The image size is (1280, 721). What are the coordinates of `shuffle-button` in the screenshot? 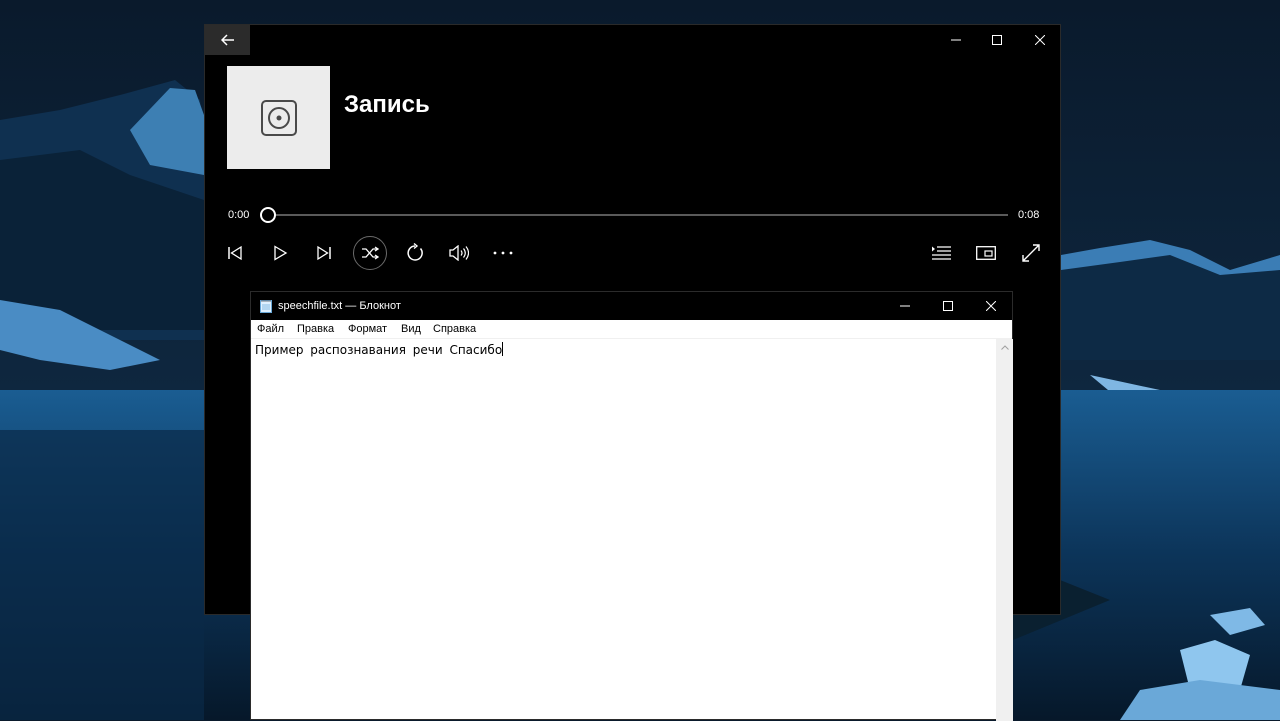 It's located at (370, 253).